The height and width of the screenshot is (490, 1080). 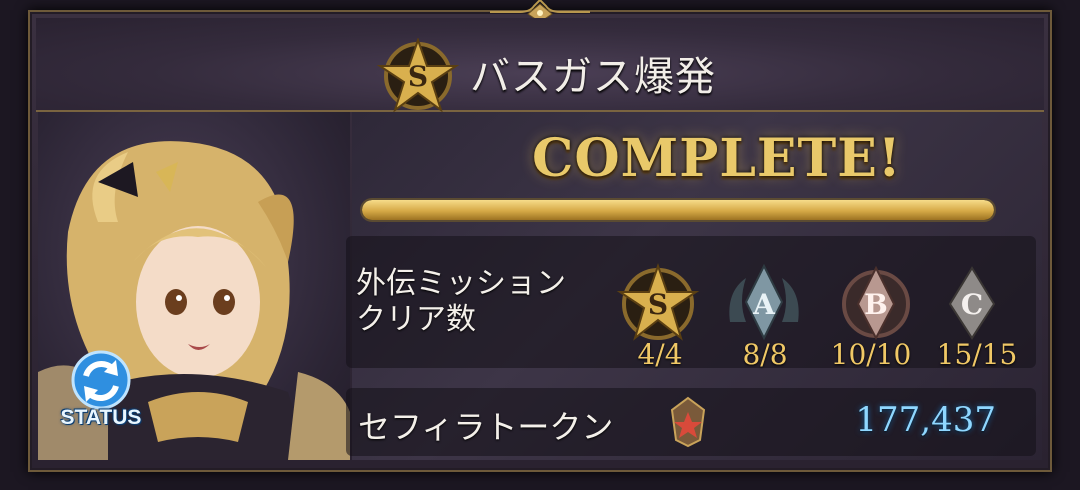 I want to click on side-mission-label-line1: 外伝ミッション, so click(x=461, y=283).